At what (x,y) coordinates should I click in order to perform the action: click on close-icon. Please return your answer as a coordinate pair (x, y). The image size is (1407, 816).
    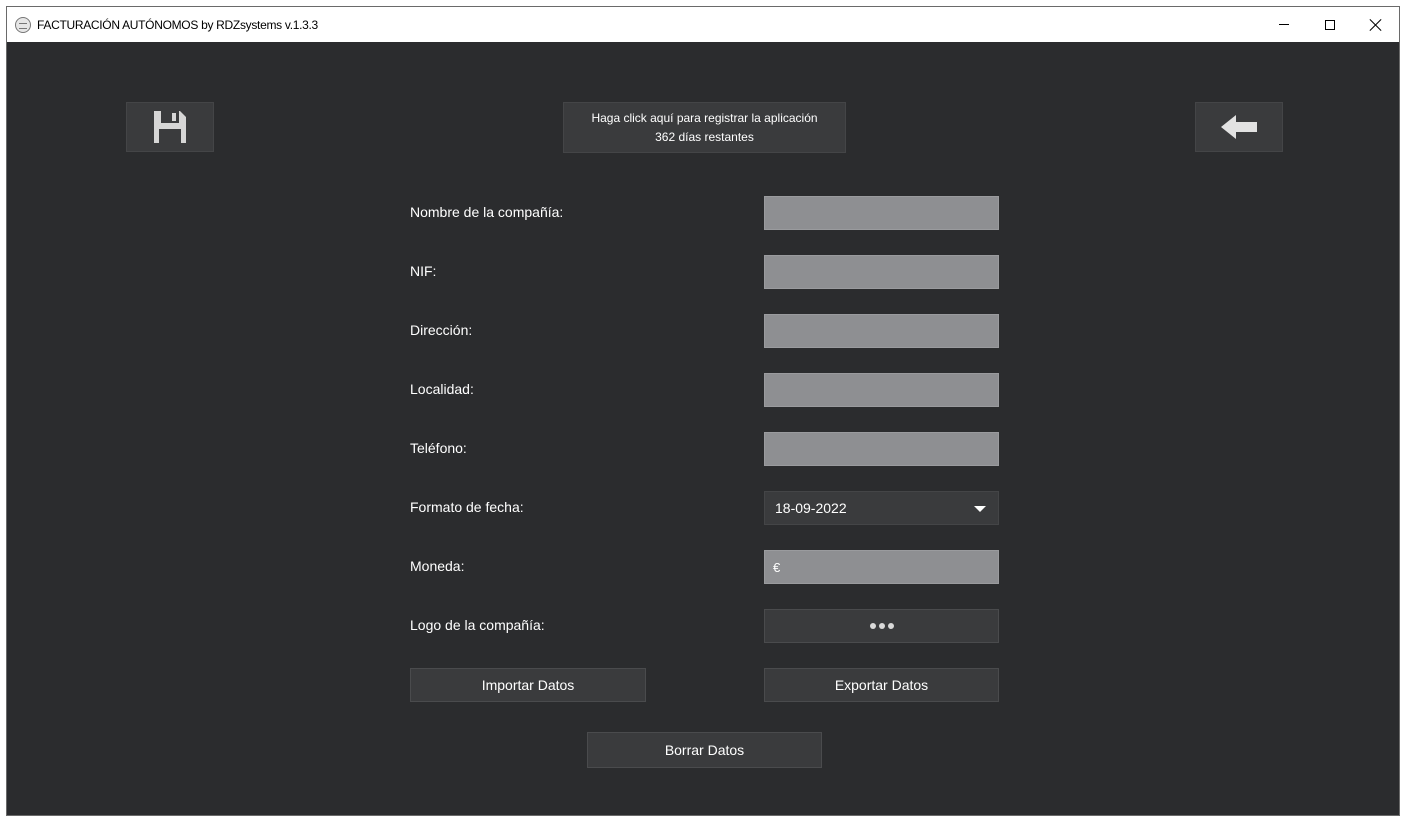
    Looking at the image, I should click on (1376, 25).